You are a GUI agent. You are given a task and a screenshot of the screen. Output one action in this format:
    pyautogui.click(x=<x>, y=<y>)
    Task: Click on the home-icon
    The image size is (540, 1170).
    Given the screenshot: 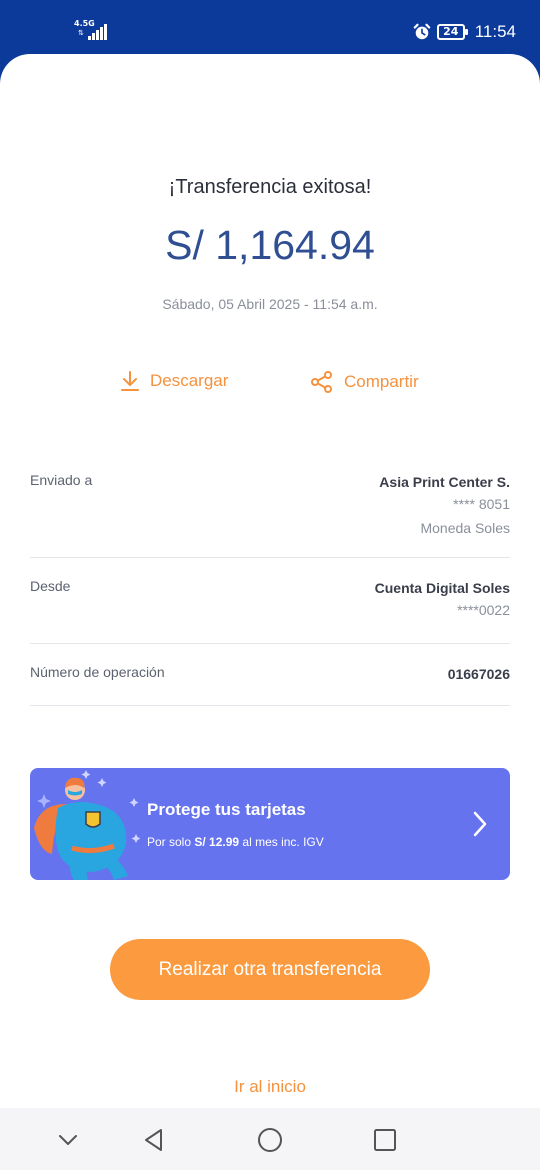 What is the action you would take?
    pyautogui.click(x=270, y=1140)
    